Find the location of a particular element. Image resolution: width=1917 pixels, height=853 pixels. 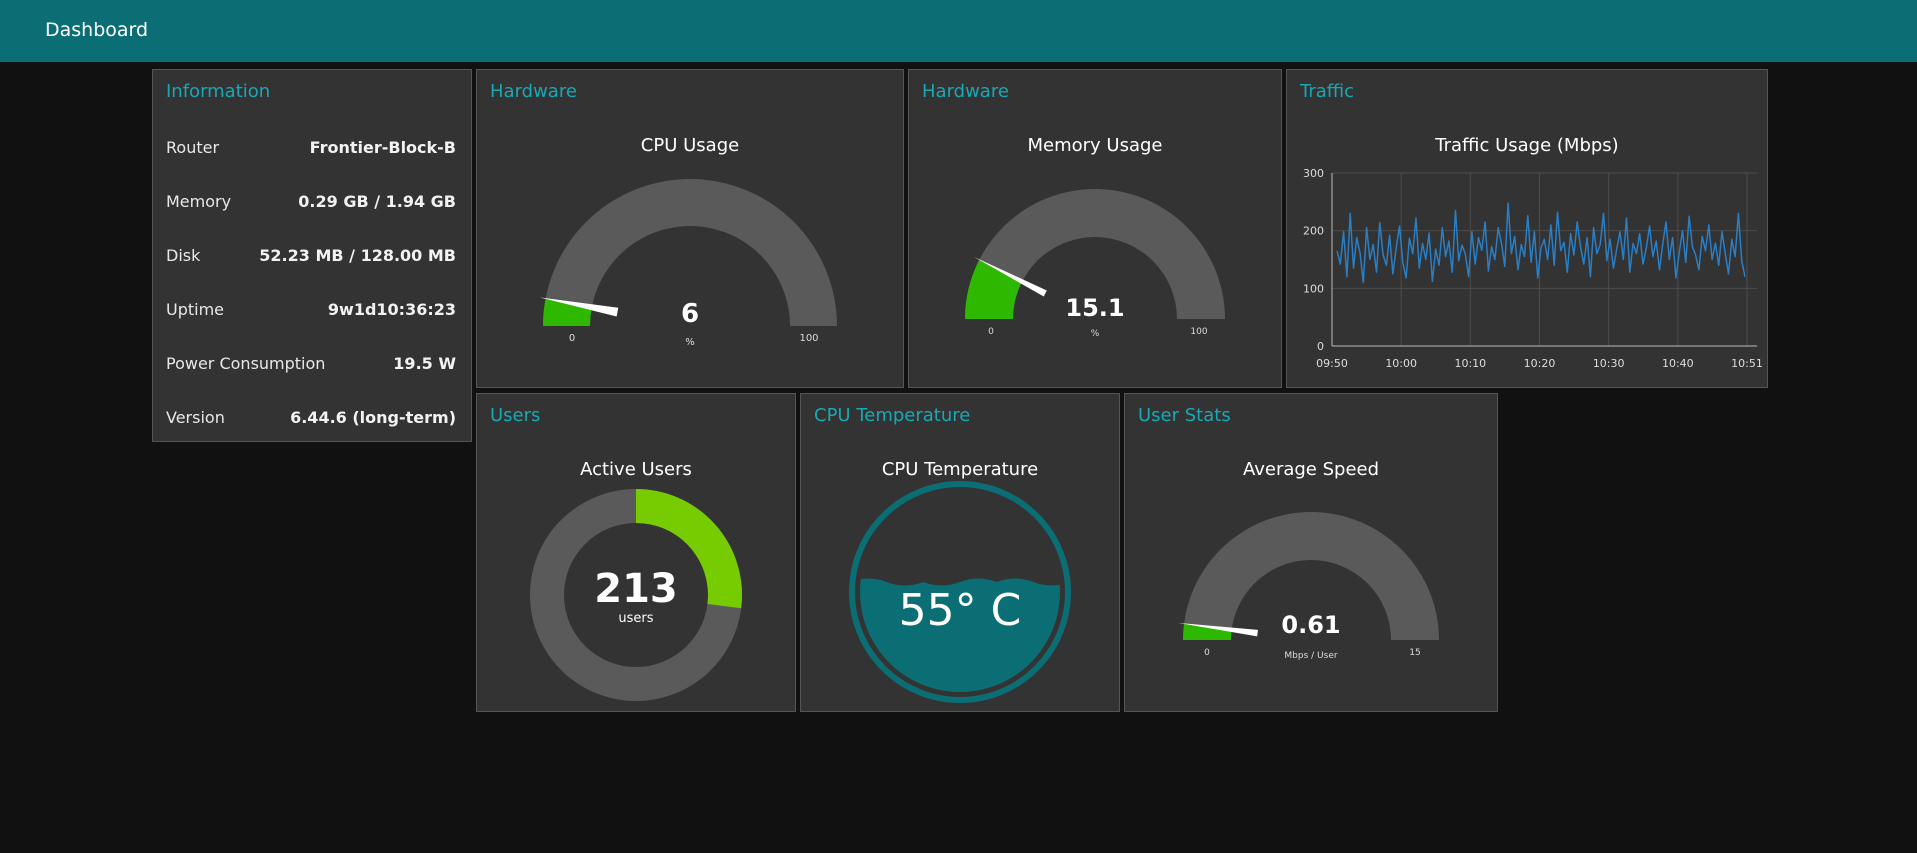

average-speed-gauge: 0.61 Mbps / User 0 15 is located at coordinates (1308, 586).